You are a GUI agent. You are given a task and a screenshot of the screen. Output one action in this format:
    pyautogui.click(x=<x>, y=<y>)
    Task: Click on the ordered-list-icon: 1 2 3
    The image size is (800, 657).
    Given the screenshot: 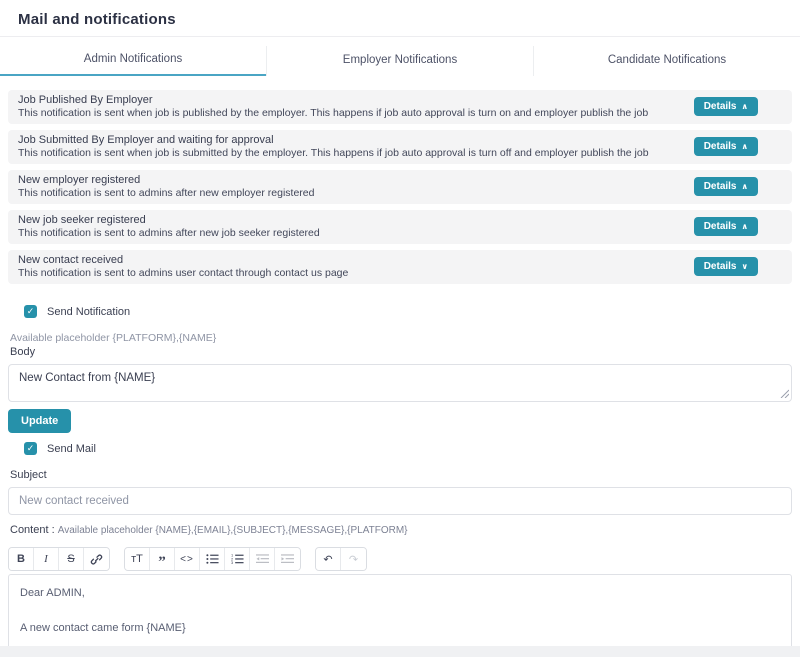 What is the action you would take?
    pyautogui.click(x=237, y=559)
    